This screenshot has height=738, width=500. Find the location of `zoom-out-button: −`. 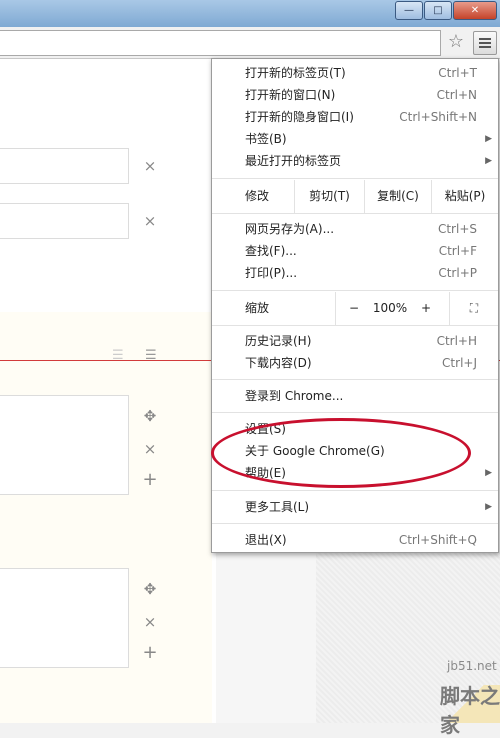

zoom-out-button: − is located at coordinates (354, 308).